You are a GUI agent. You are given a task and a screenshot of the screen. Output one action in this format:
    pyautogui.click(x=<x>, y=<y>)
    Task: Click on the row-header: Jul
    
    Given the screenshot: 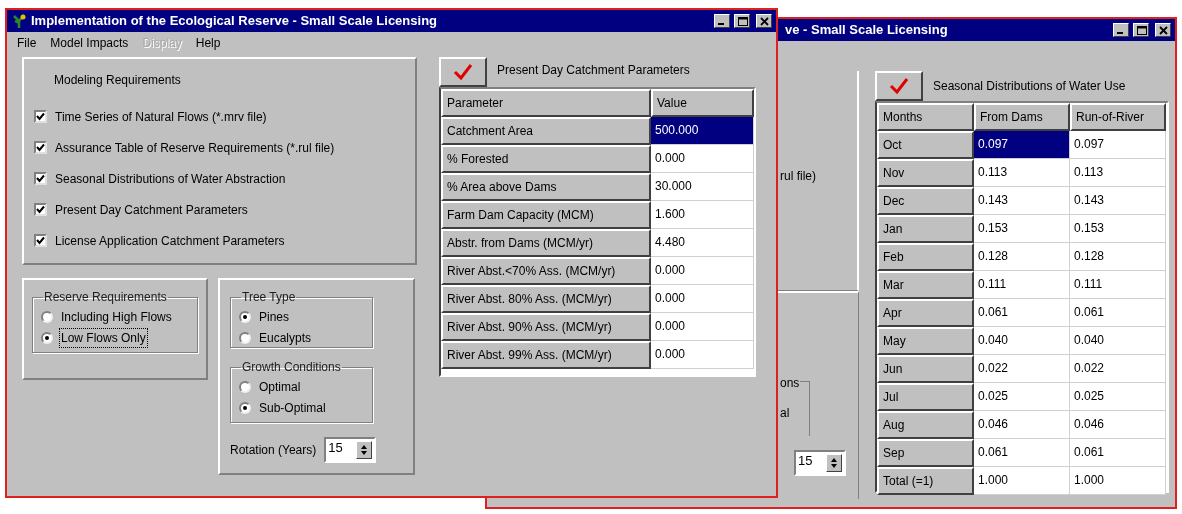 What is the action you would take?
    pyautogui.click(x=925, y=397)
    